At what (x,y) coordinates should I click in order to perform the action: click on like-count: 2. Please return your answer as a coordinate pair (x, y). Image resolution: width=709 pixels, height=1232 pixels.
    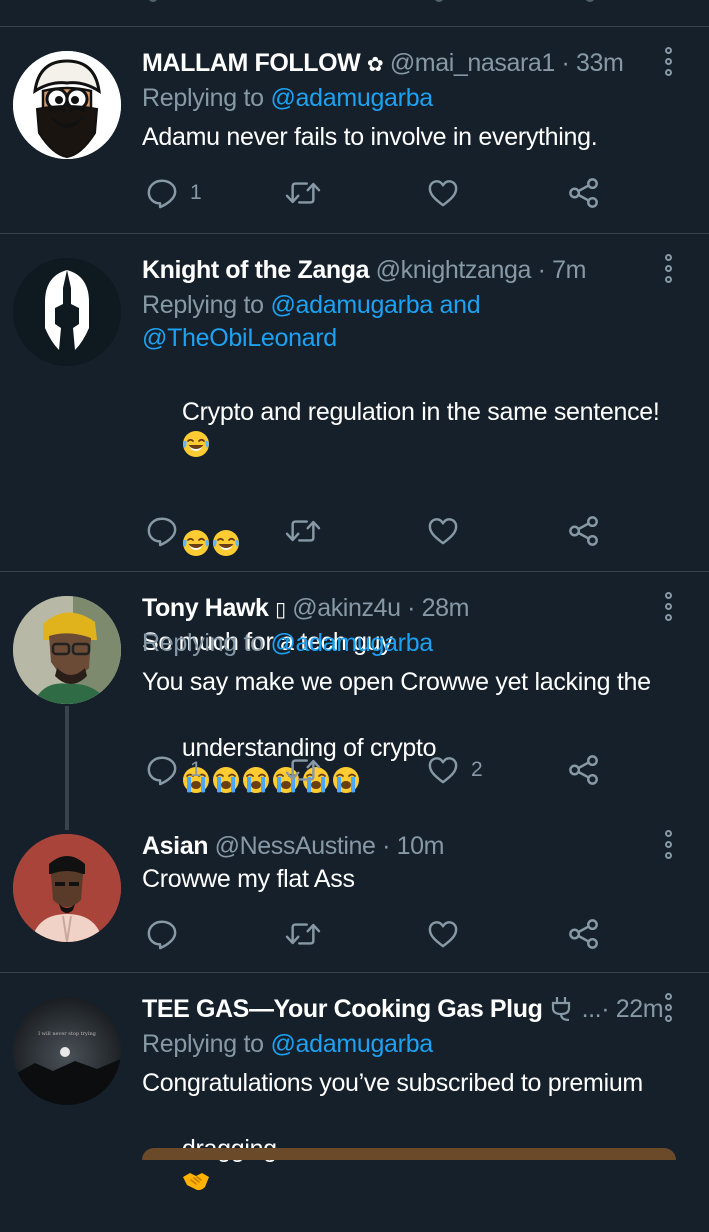
    Looking at the image, I should click on (477, 769).